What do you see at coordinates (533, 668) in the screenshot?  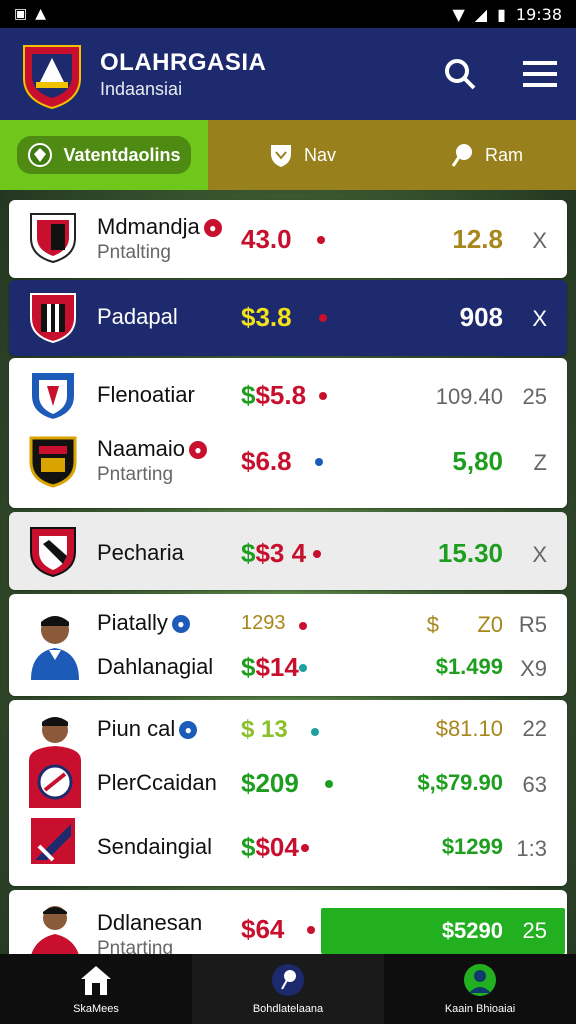 I see `row-end-value: X9` at bounding box center [533, 668].